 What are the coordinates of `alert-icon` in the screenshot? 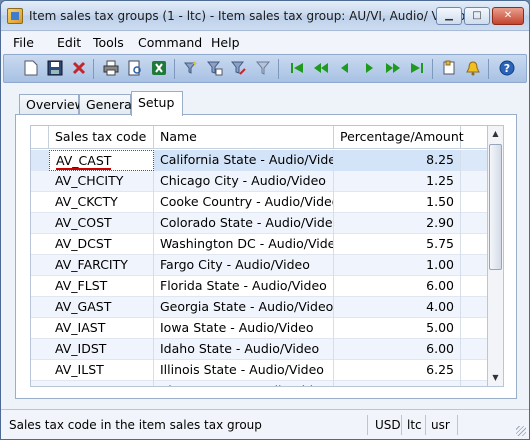 It's located at (473, 69).